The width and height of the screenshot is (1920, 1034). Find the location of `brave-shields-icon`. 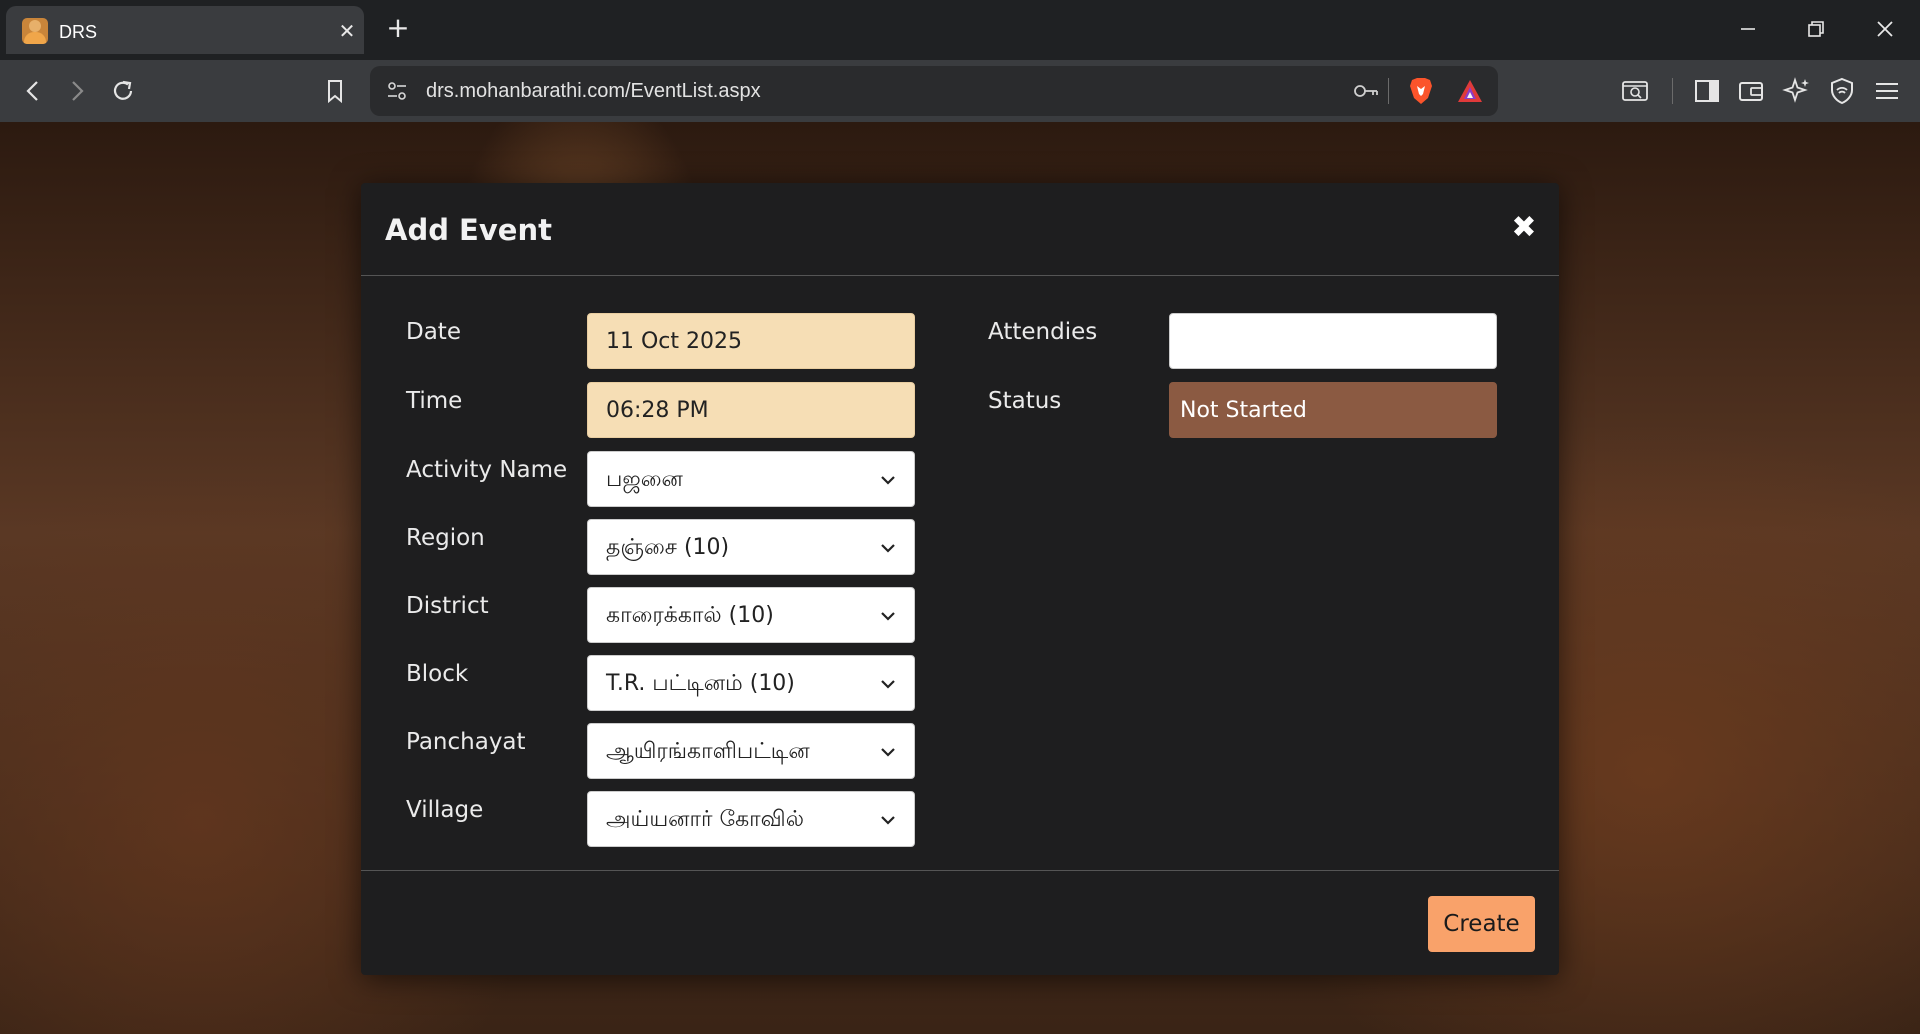

brave-shields-icon is located at coordinates (1421, 91).